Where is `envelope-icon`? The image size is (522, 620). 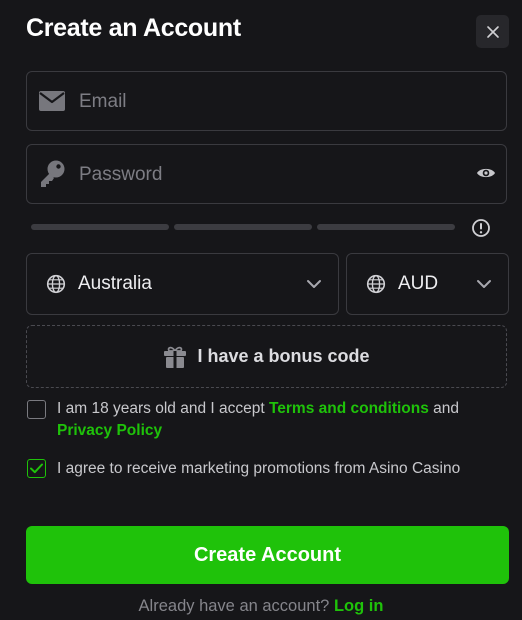 envelope-icon is located at coordinates (52, 101).